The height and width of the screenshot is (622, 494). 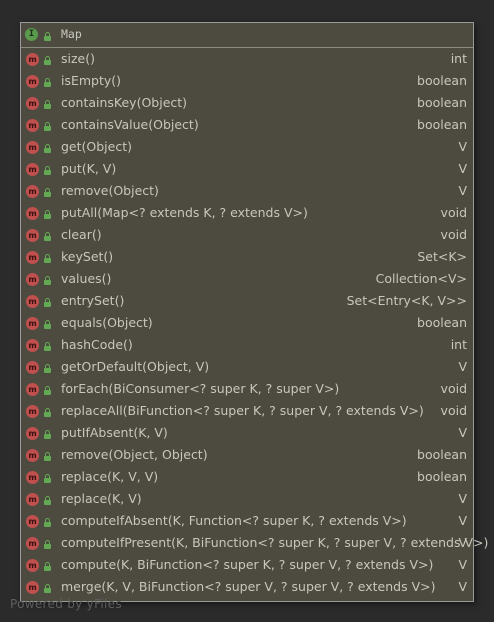 I want to click on method-row: m put(K, V) V, so click(x=247, y=169).